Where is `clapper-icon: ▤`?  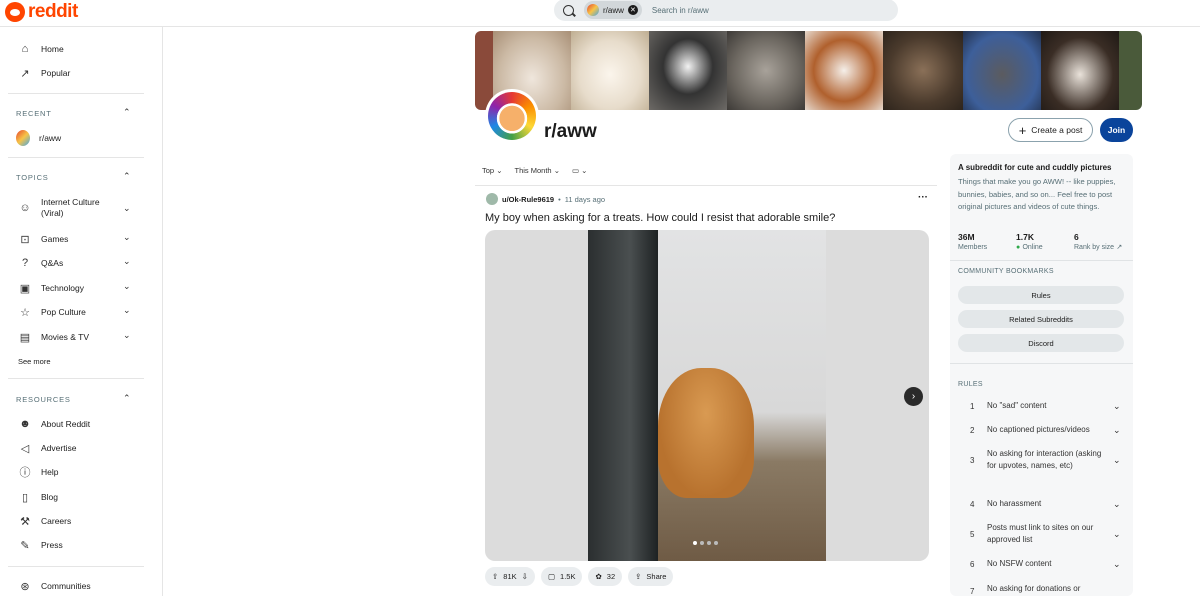 clapper-icon: ▤ is located at coordinates (25, 337).